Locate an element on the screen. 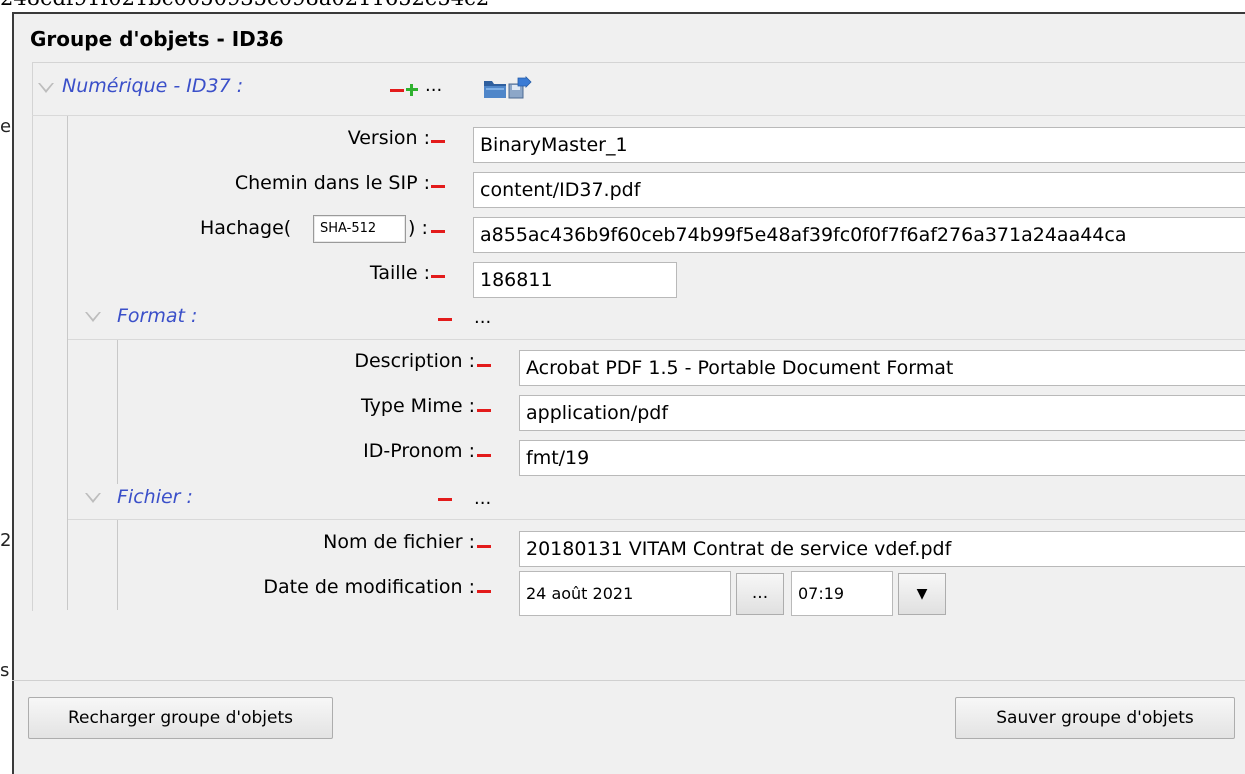 The image size is (1245, 774). remove-description-icon is located at coordinates (484, 365).